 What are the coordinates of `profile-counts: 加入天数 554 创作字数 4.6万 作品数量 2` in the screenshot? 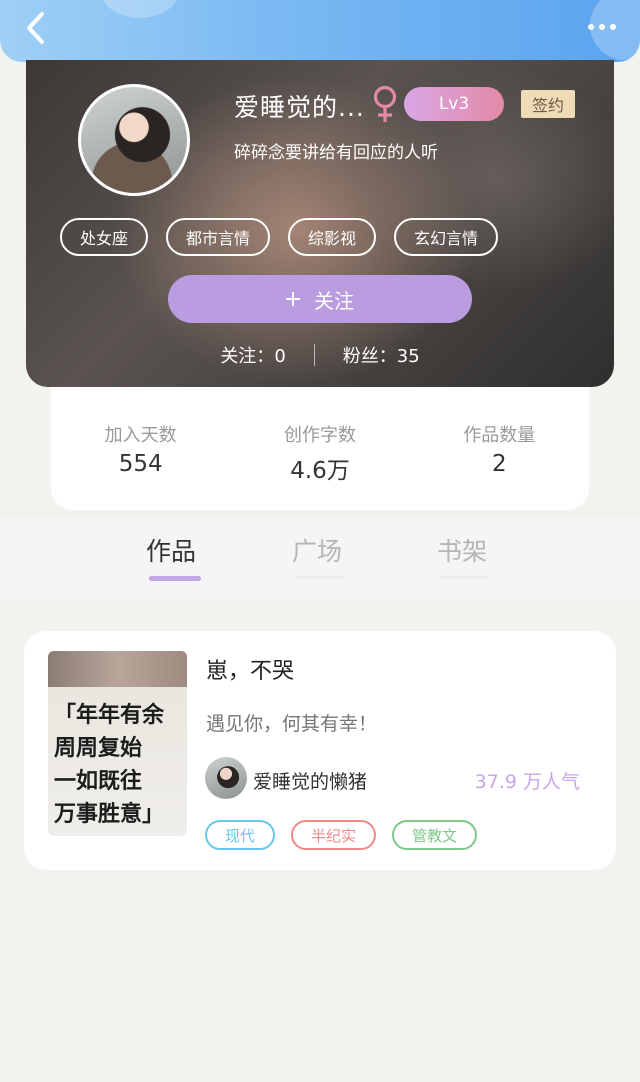 It's located at (320, 448).